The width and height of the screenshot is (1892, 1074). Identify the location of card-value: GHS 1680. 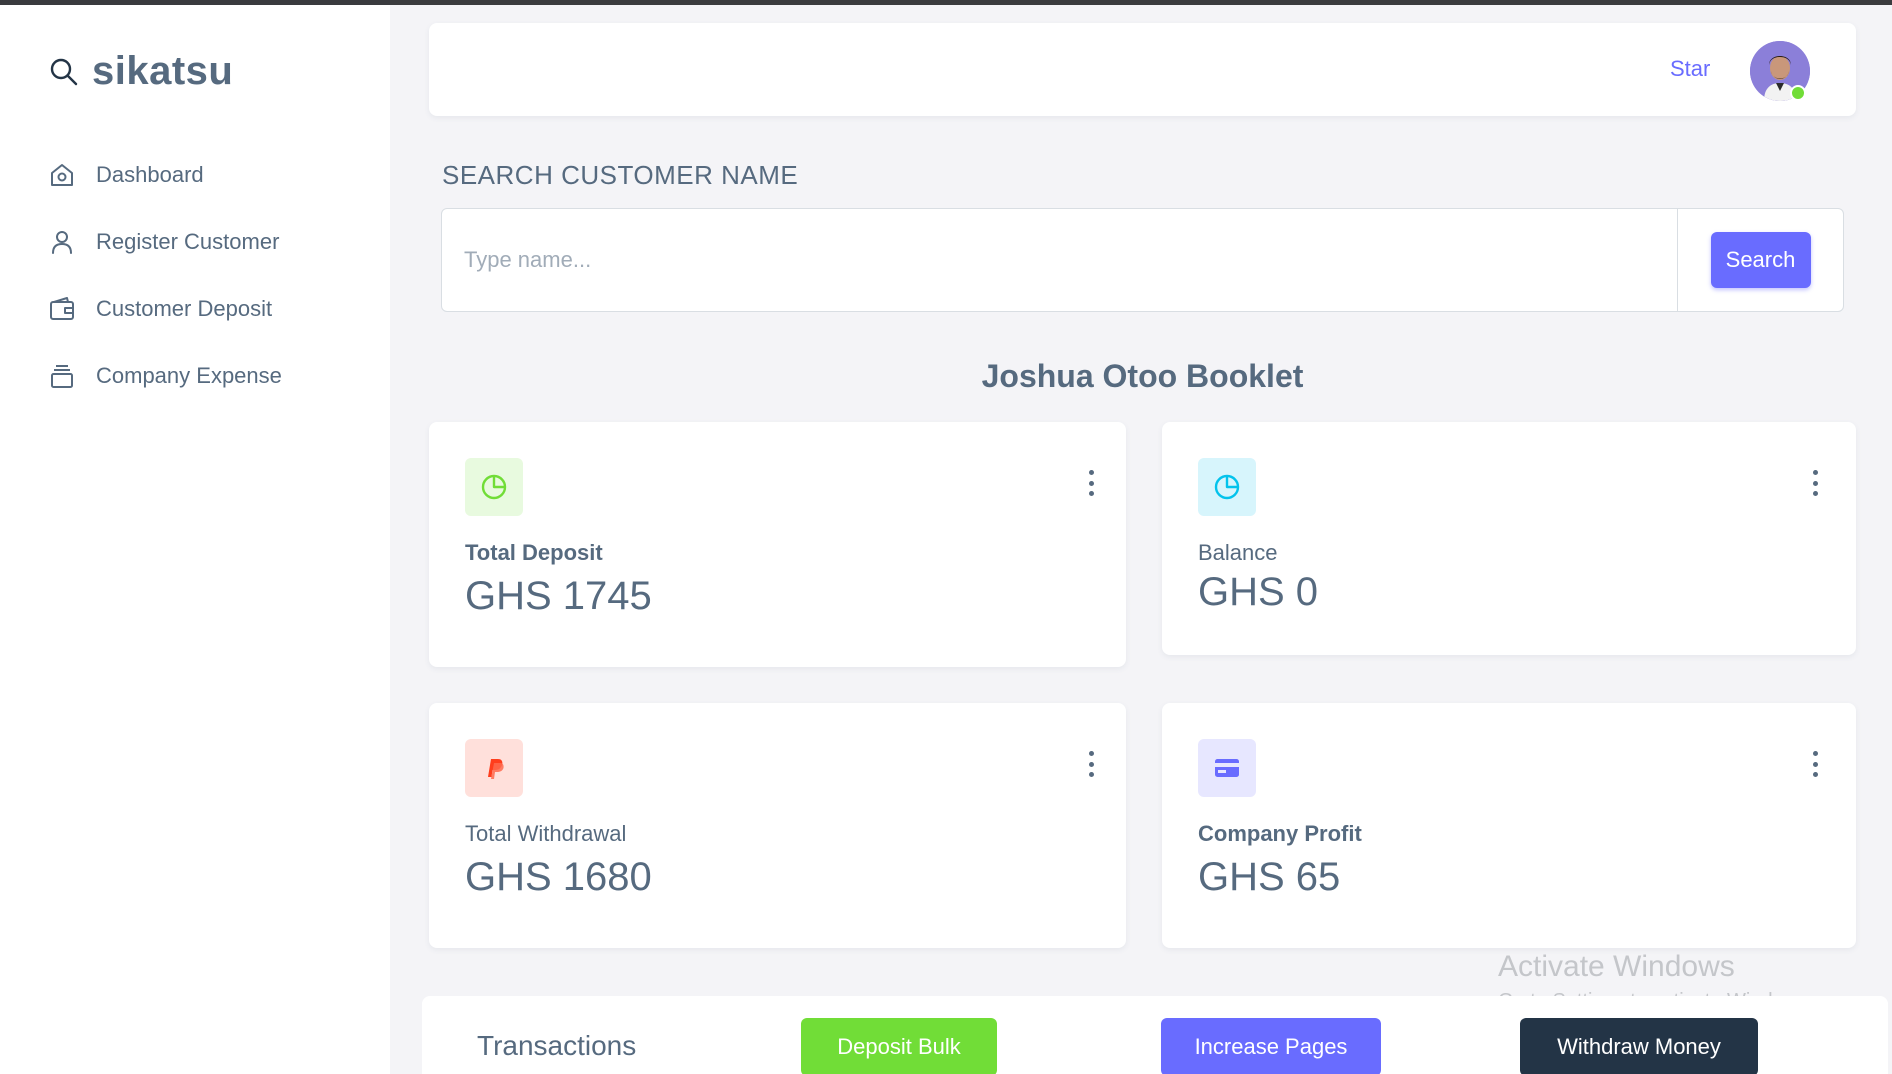
(558, 877).